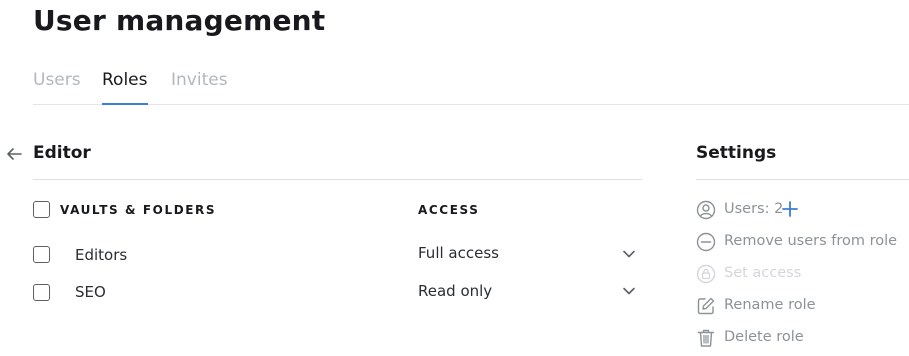 Image resolution: width=909 pixels, height=356 pixels. I want to click on set-access-label: Set access, so click(763, 273).